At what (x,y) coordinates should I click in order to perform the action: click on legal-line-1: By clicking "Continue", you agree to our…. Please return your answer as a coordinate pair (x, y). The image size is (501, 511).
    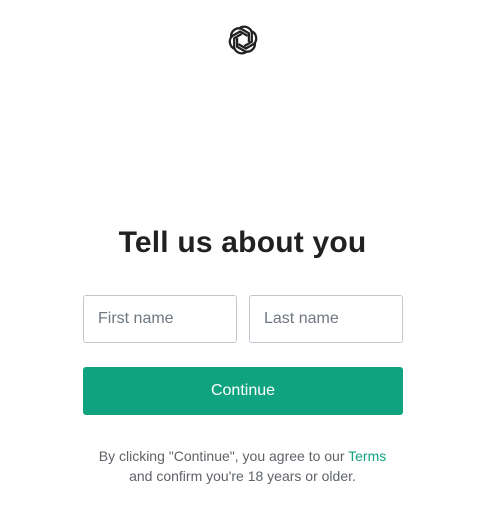
    Looking at the image, I should click on (242, 456).